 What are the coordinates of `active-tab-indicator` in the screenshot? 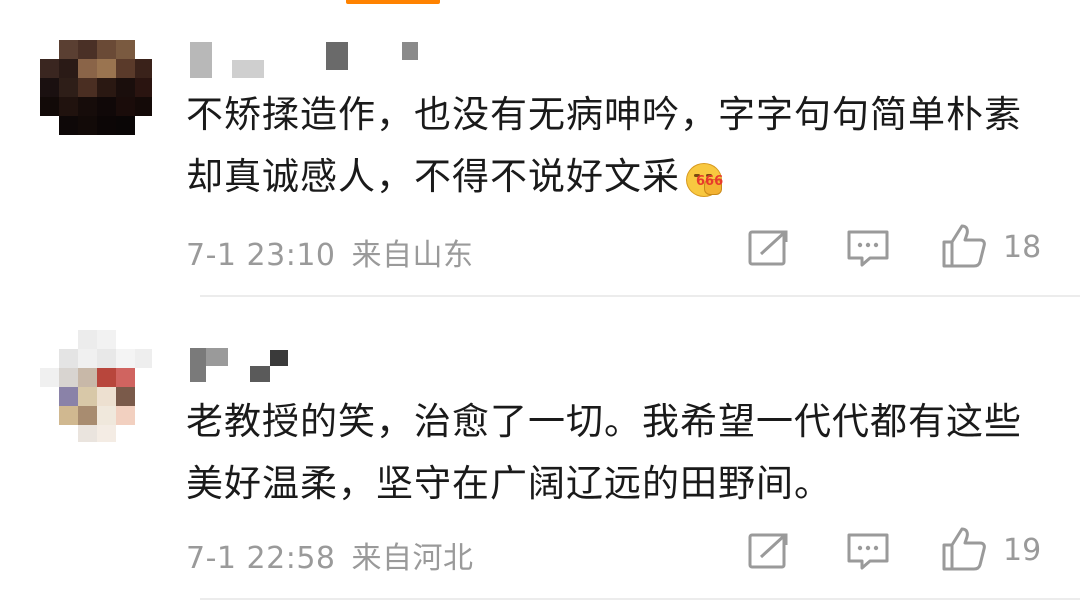 It's located at (393, 2).